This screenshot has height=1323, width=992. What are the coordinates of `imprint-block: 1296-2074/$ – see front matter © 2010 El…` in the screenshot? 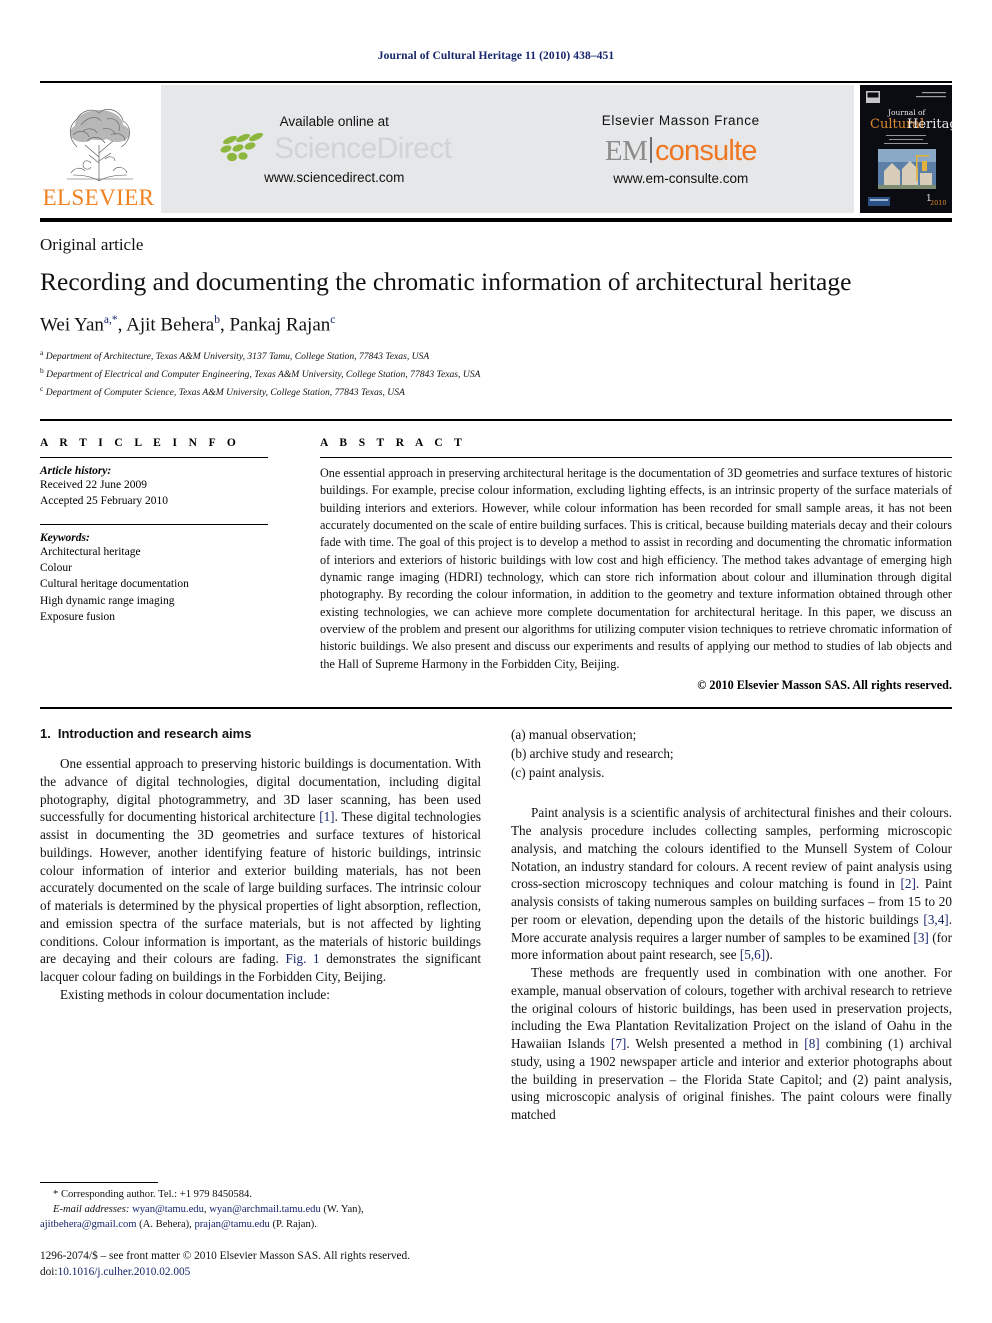 It's located at (260, 1265).